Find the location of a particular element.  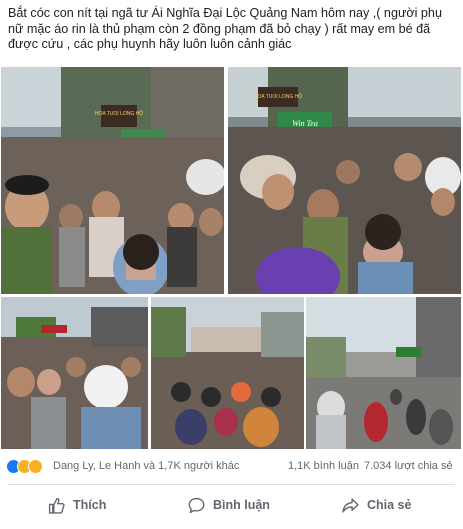

wow-reaction-icon is located at coordinates (35, 466).